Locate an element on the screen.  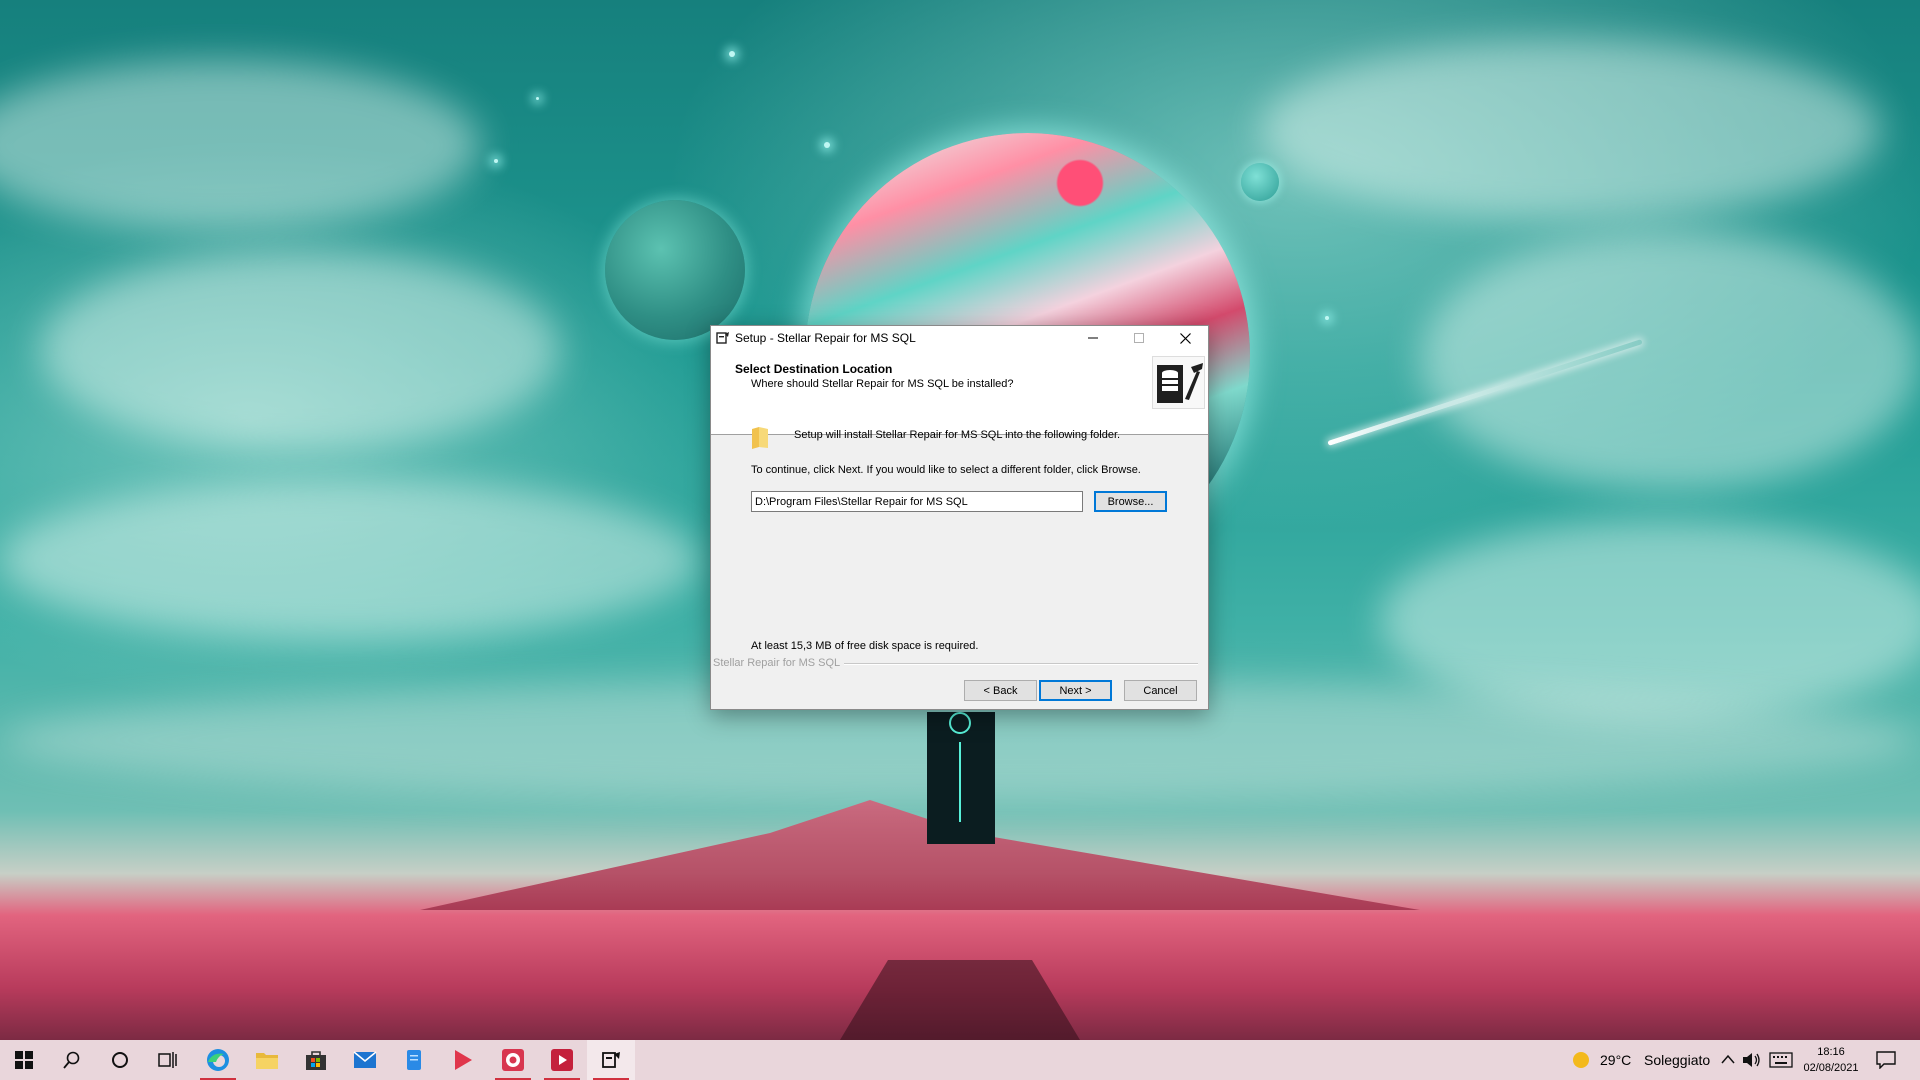
task-view-button is located at coordinates (168, 1060).